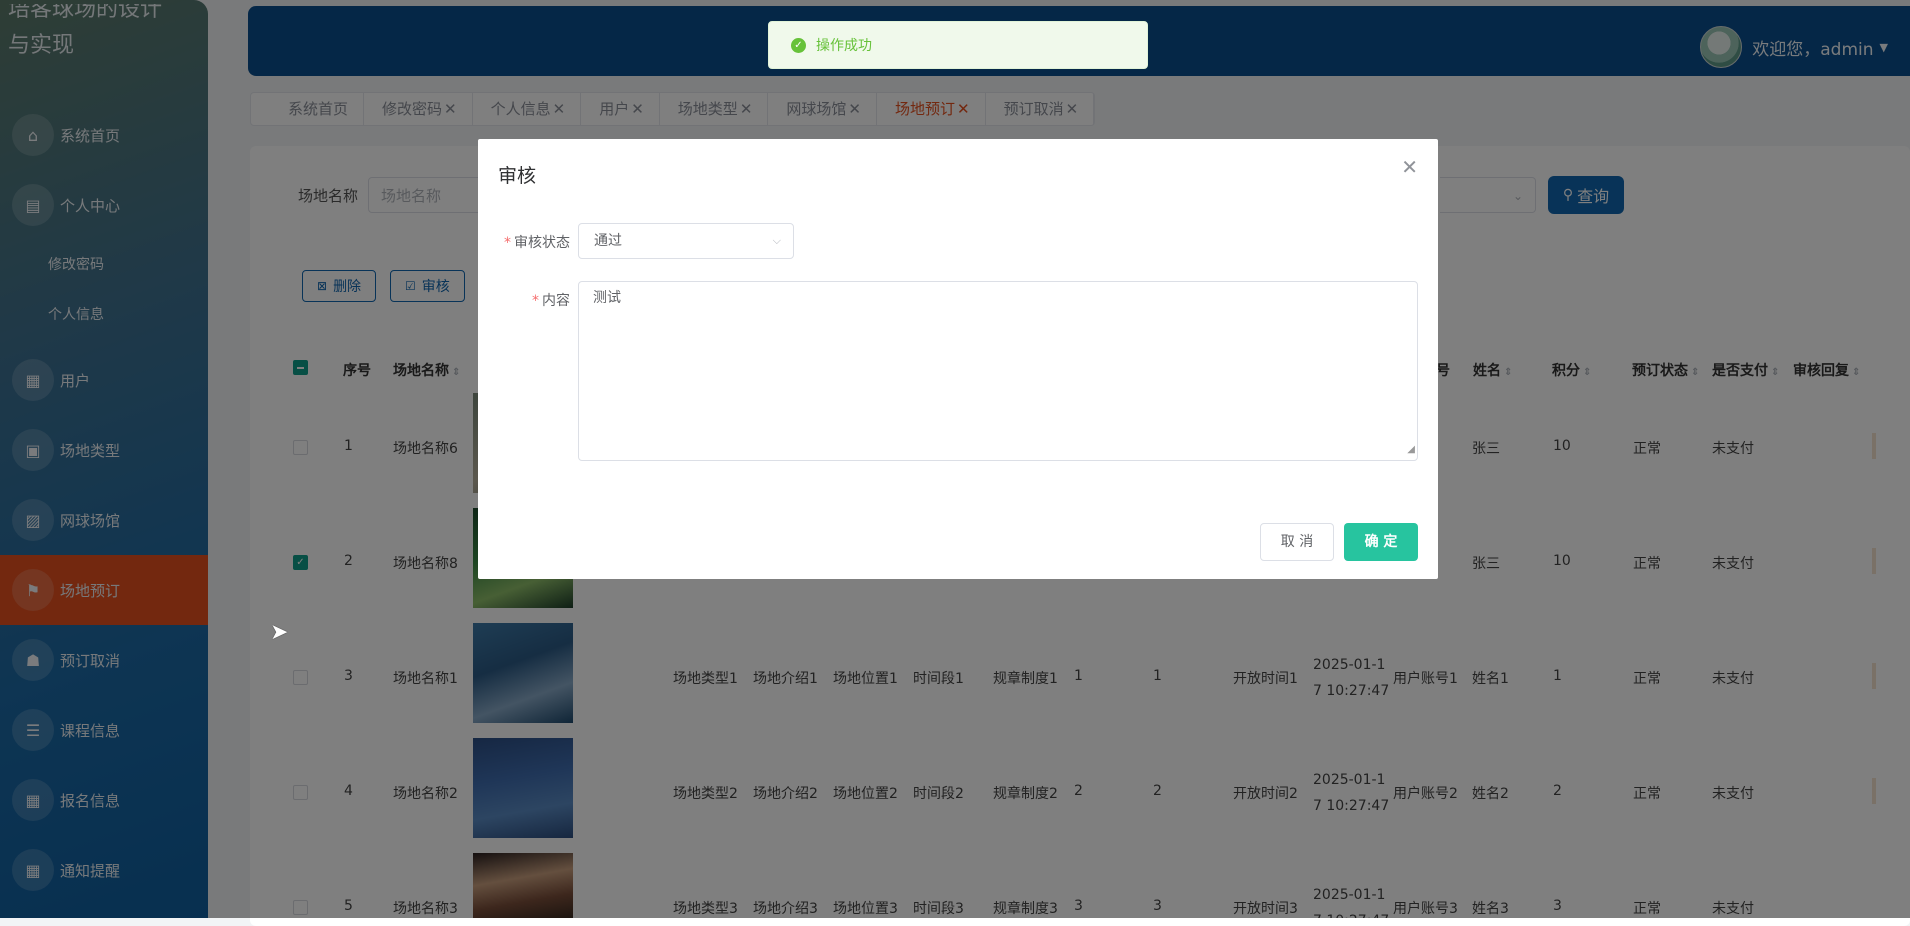  Describe the element at coordinates (279, 632) in the screenshot. I see `mouse-cursor-icon: ➤` at that location.